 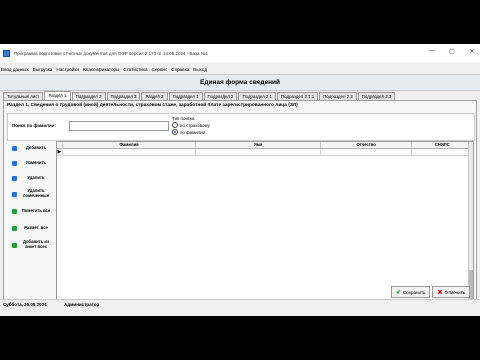 I want to click on tab-section-2: Раздел 2, so click(x=154, y=96).